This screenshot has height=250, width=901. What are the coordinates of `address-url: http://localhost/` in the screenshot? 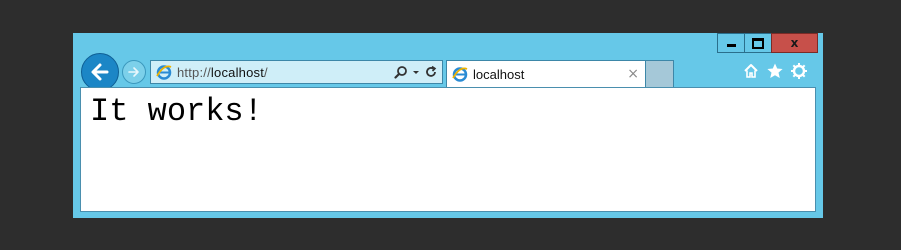 It's located at (285, 72).